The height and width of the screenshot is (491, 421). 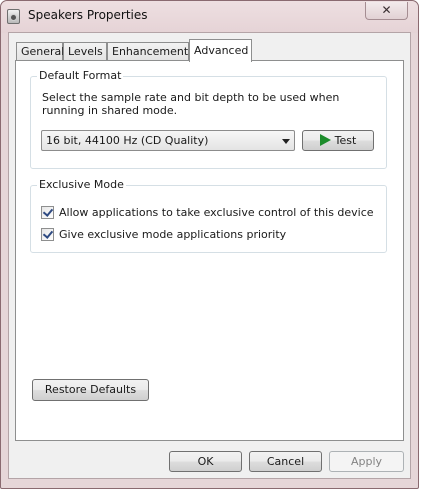 I want to click on close-icon: ✕, so click(x=386, y=10).